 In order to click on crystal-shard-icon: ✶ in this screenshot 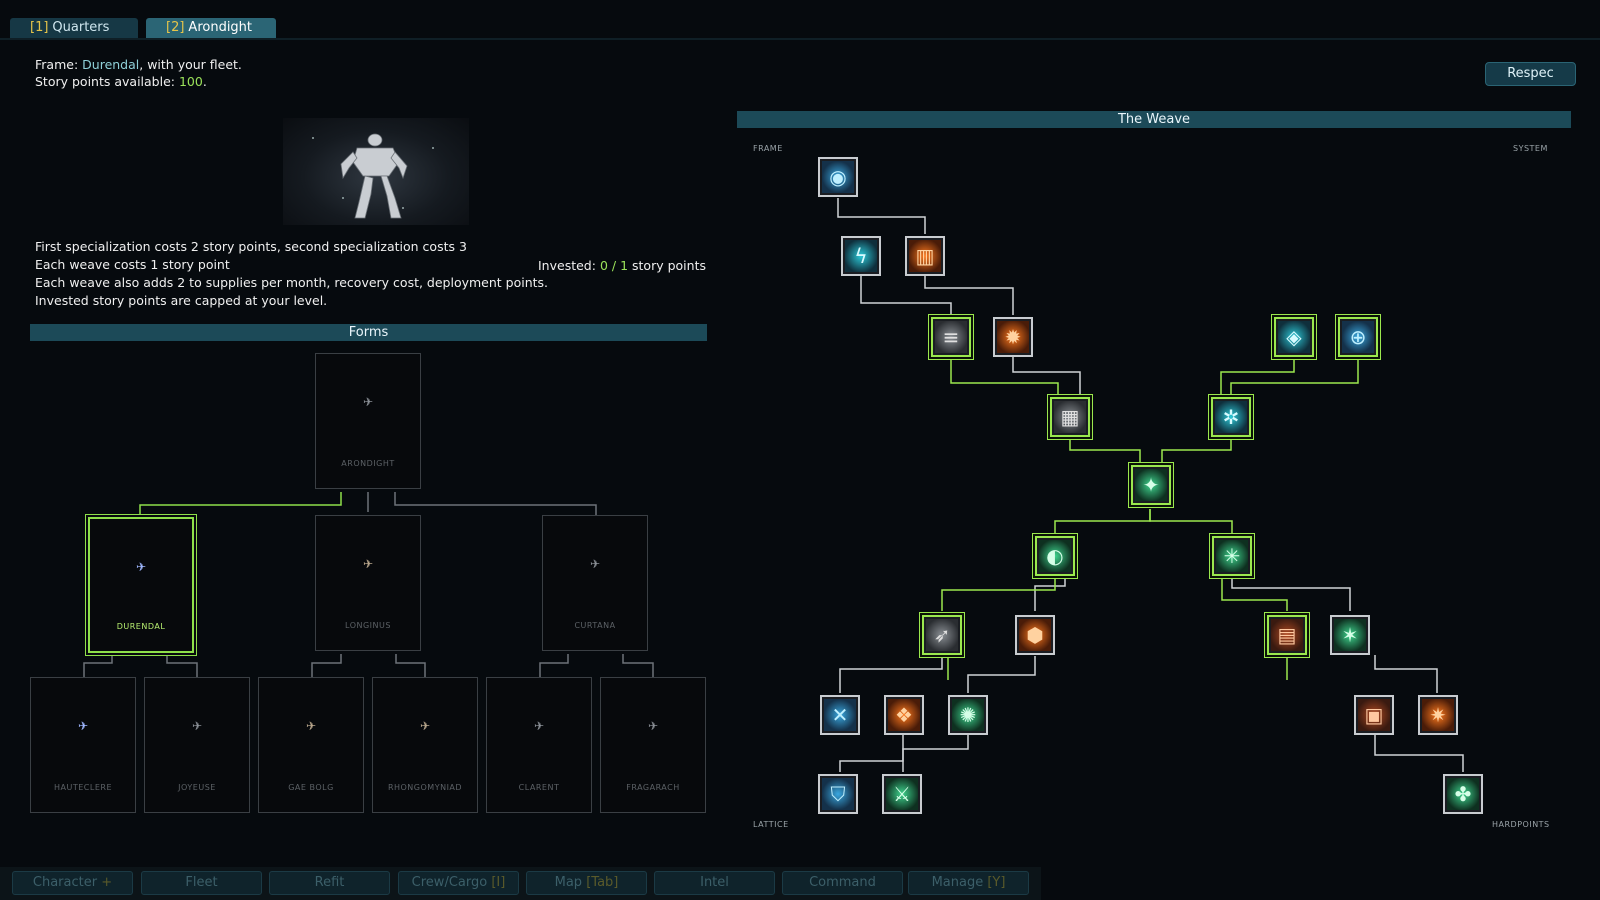, I will do `click(1350, 635)`.